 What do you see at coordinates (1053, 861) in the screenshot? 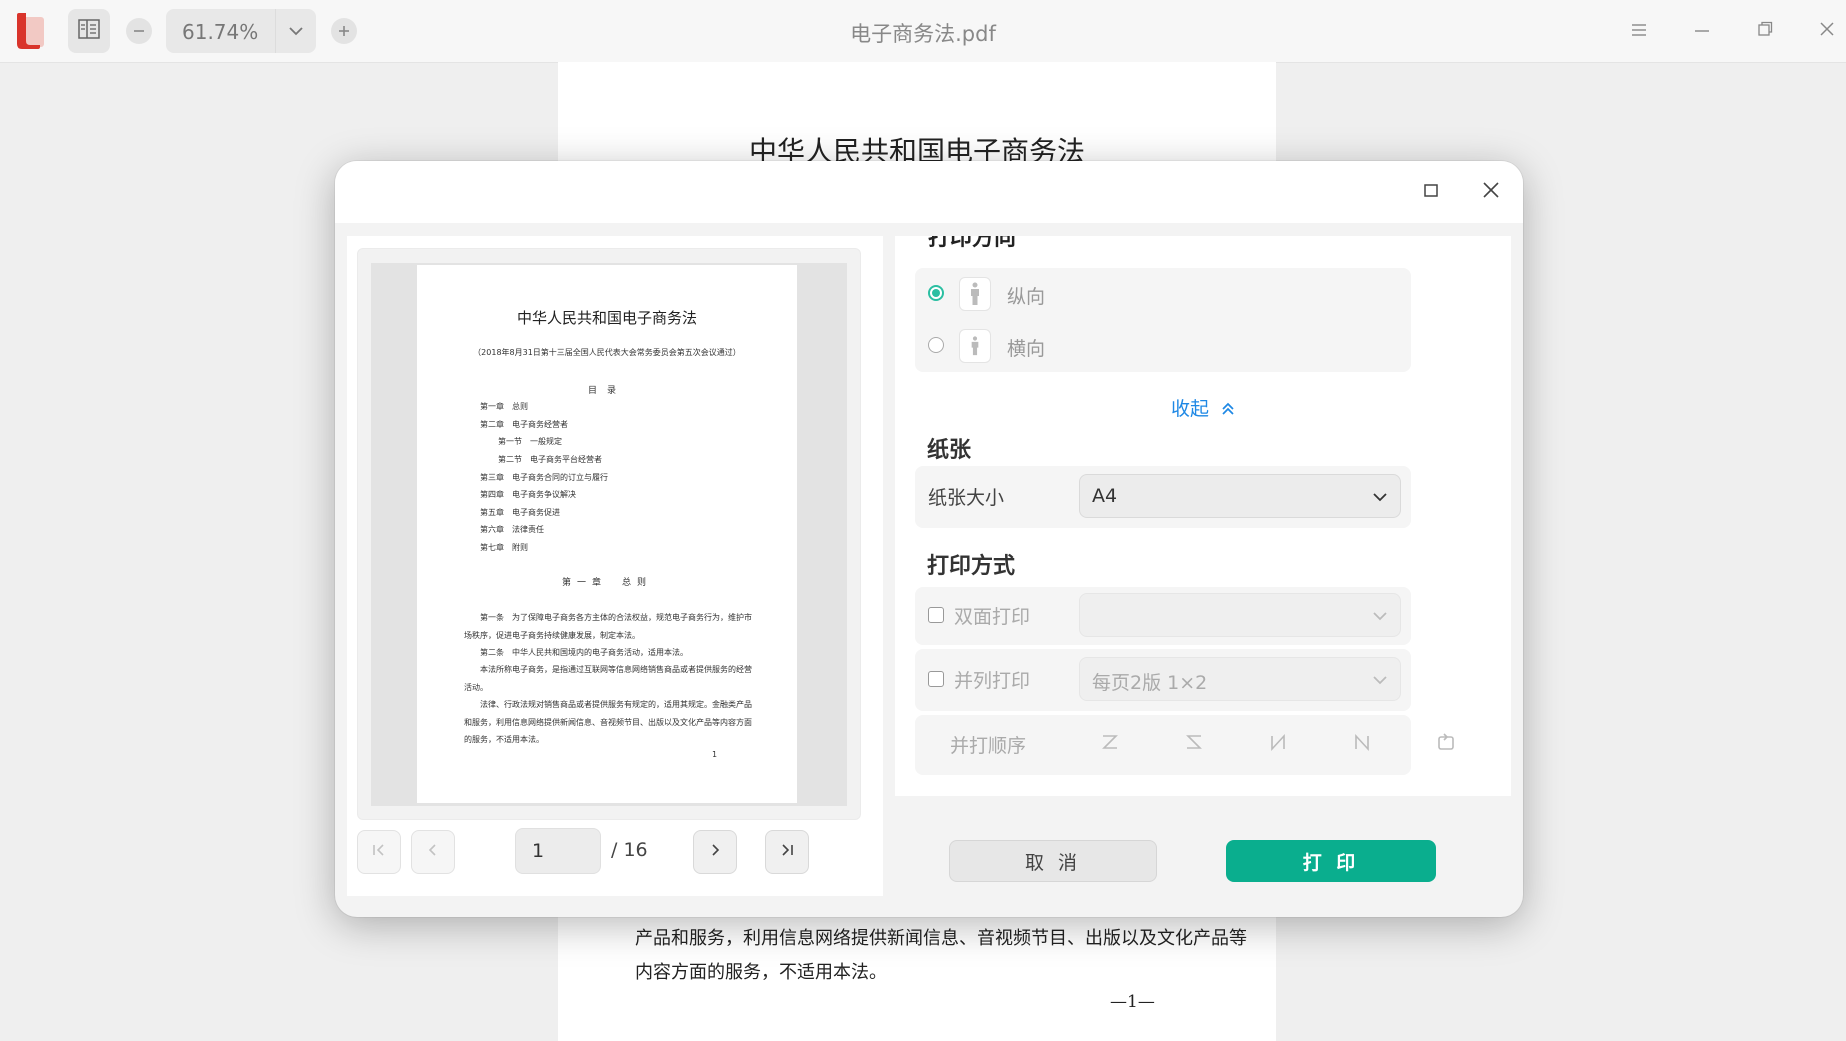
I see `cancel-button: 取 消` at bounding box center [1053, 861].